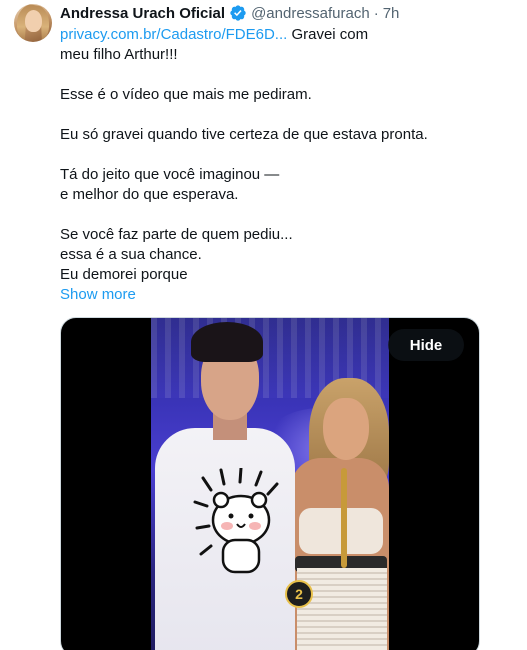 Image resolution: width=527 pixels, height=650 pixels. What do you see at coordinates (119, 54) in the screenshot?
I see `tweet-line-2: meu filho Arthur!!!` at bounding box center [119, 54].